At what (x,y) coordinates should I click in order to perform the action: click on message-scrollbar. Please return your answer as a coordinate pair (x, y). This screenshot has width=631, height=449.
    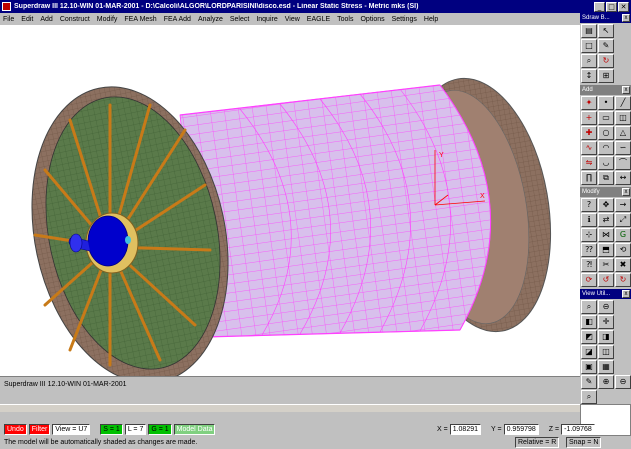
    Looking at the image, I should click on (290, 408).